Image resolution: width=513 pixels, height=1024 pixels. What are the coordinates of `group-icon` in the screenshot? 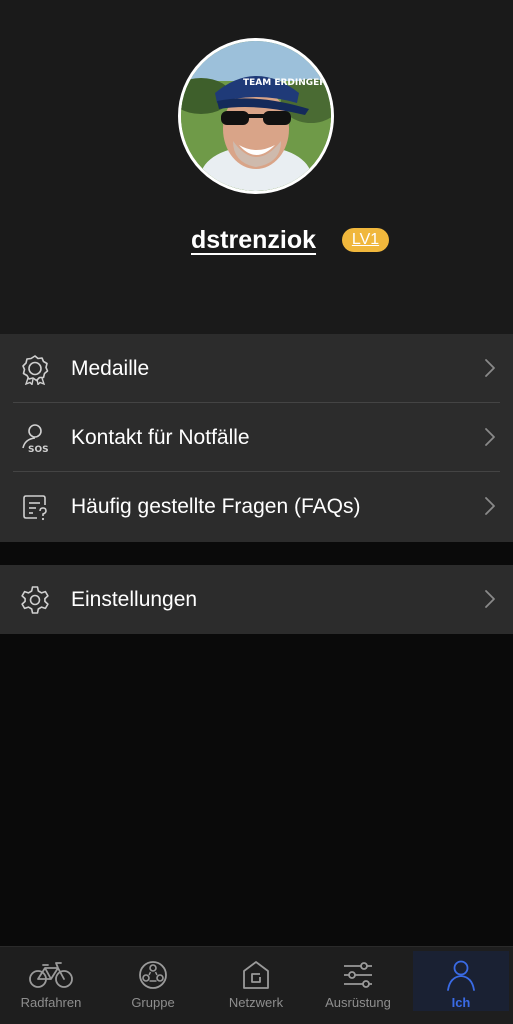 It's located at (153, 975).